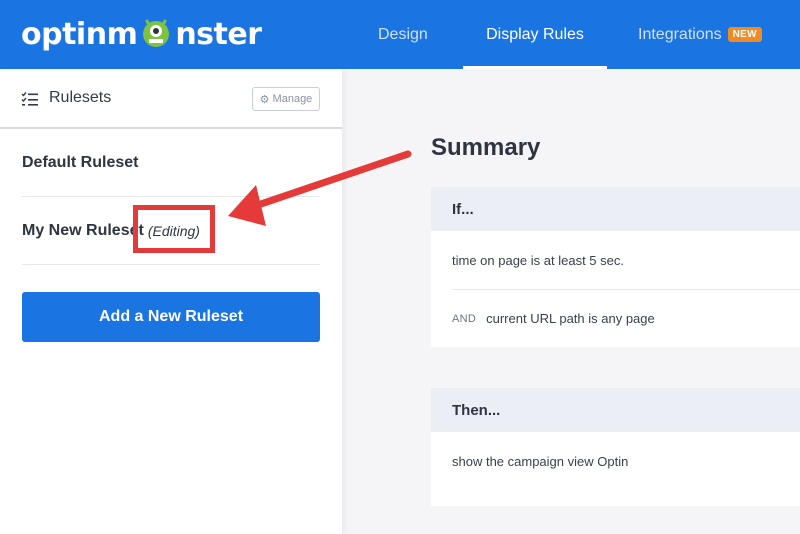 This screenshot has height=534, width=800. I want to click on manage-button: ⚙ Manage, so click(286, 99).